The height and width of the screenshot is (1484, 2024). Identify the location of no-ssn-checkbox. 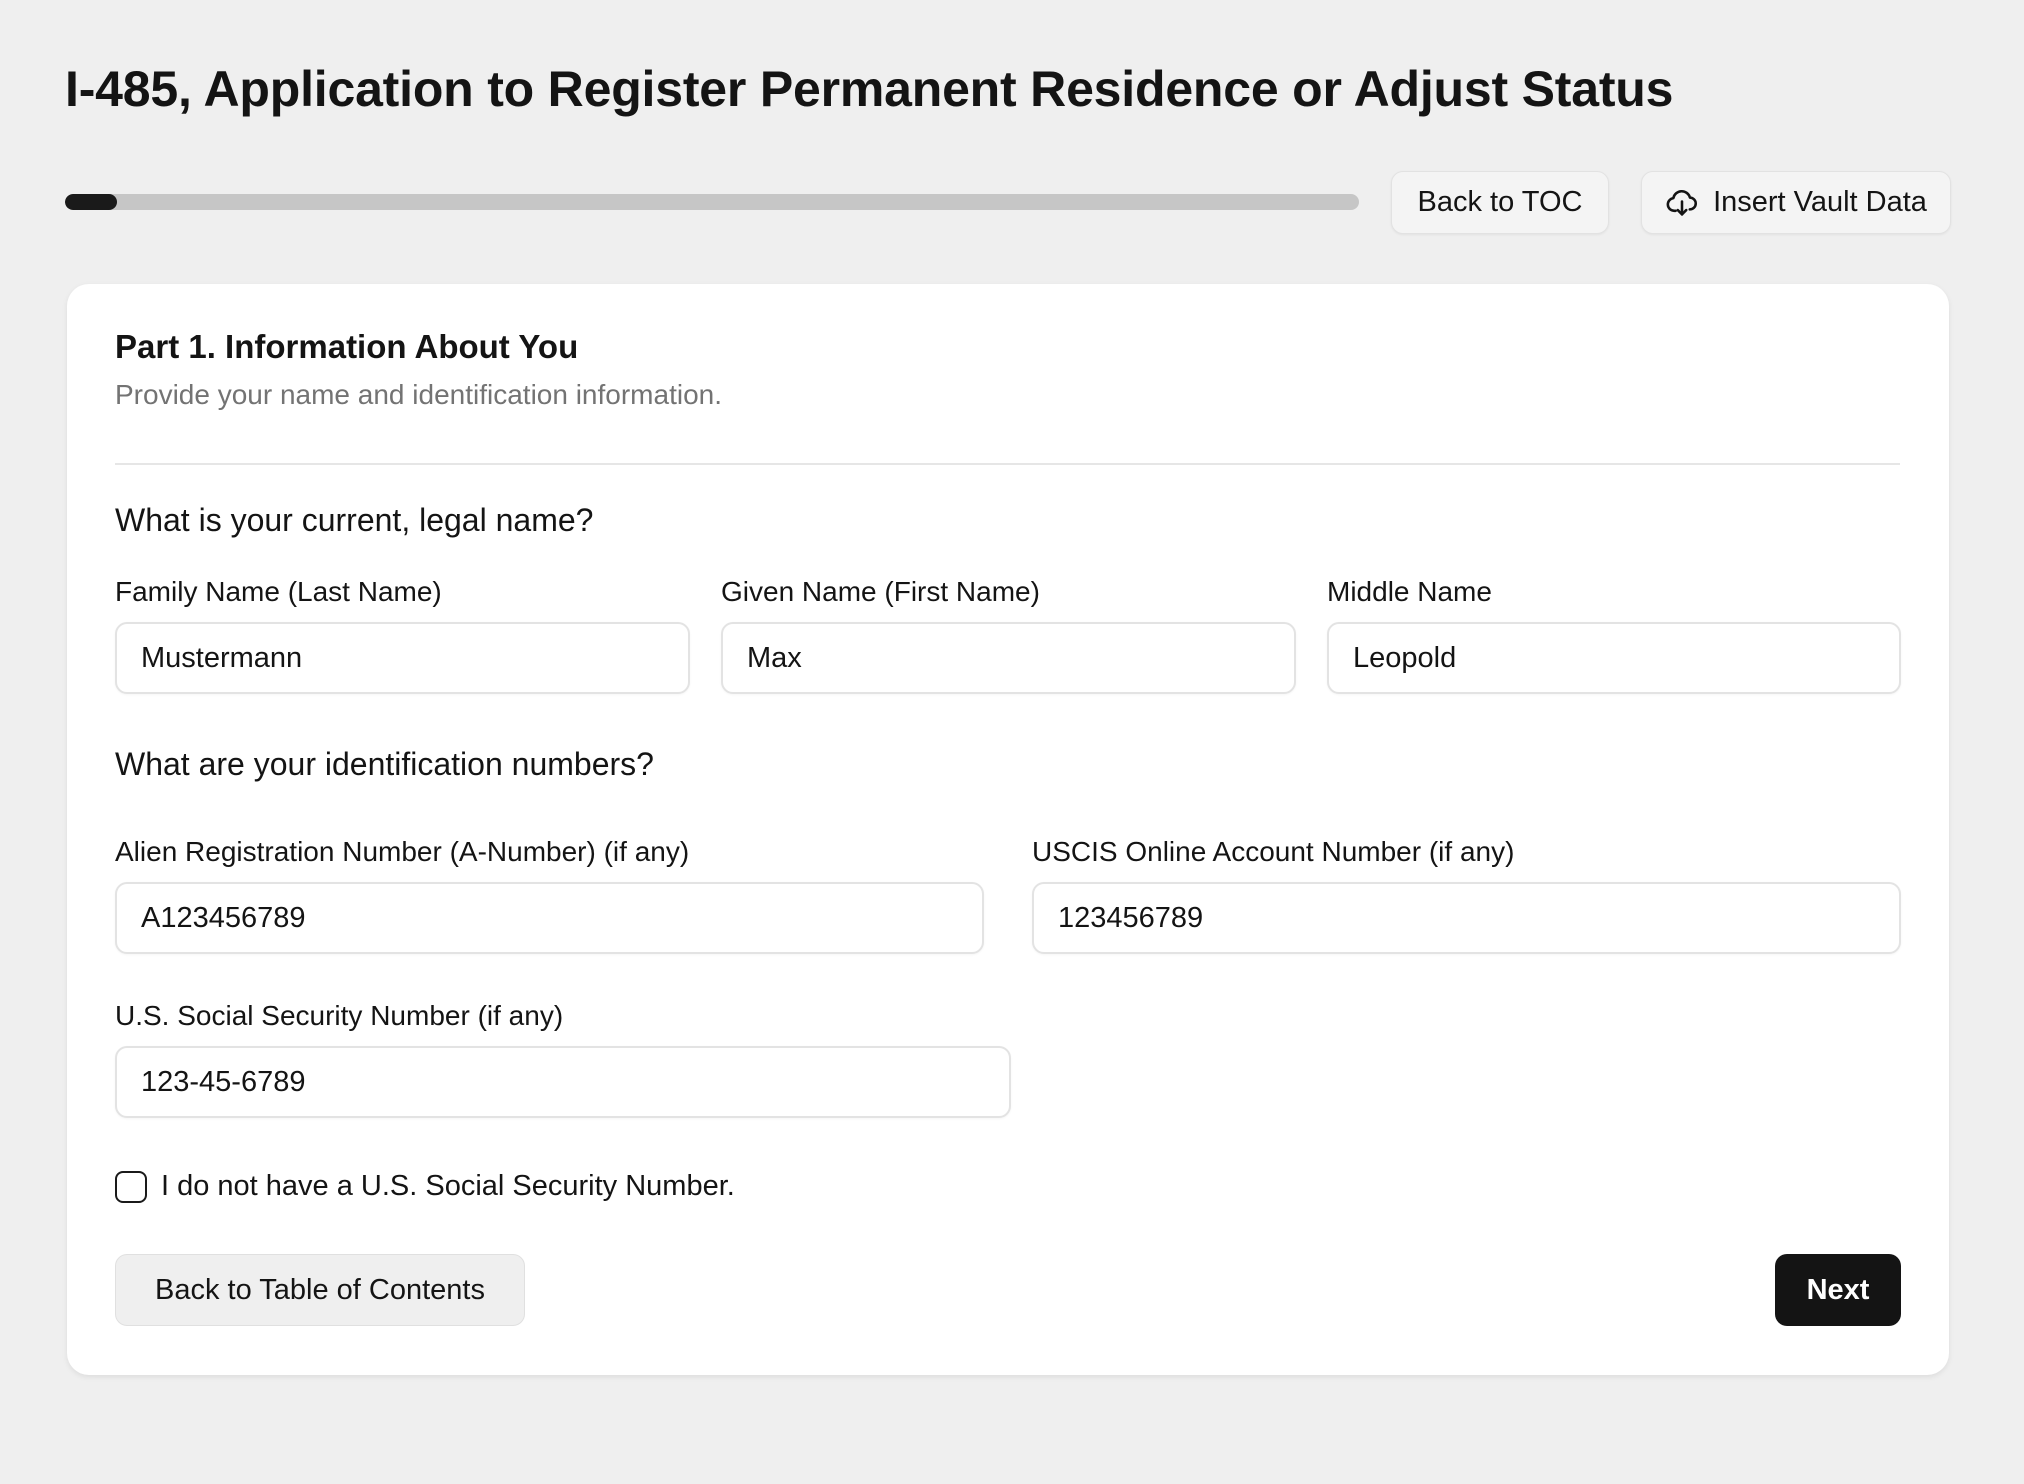
(131, 1186).